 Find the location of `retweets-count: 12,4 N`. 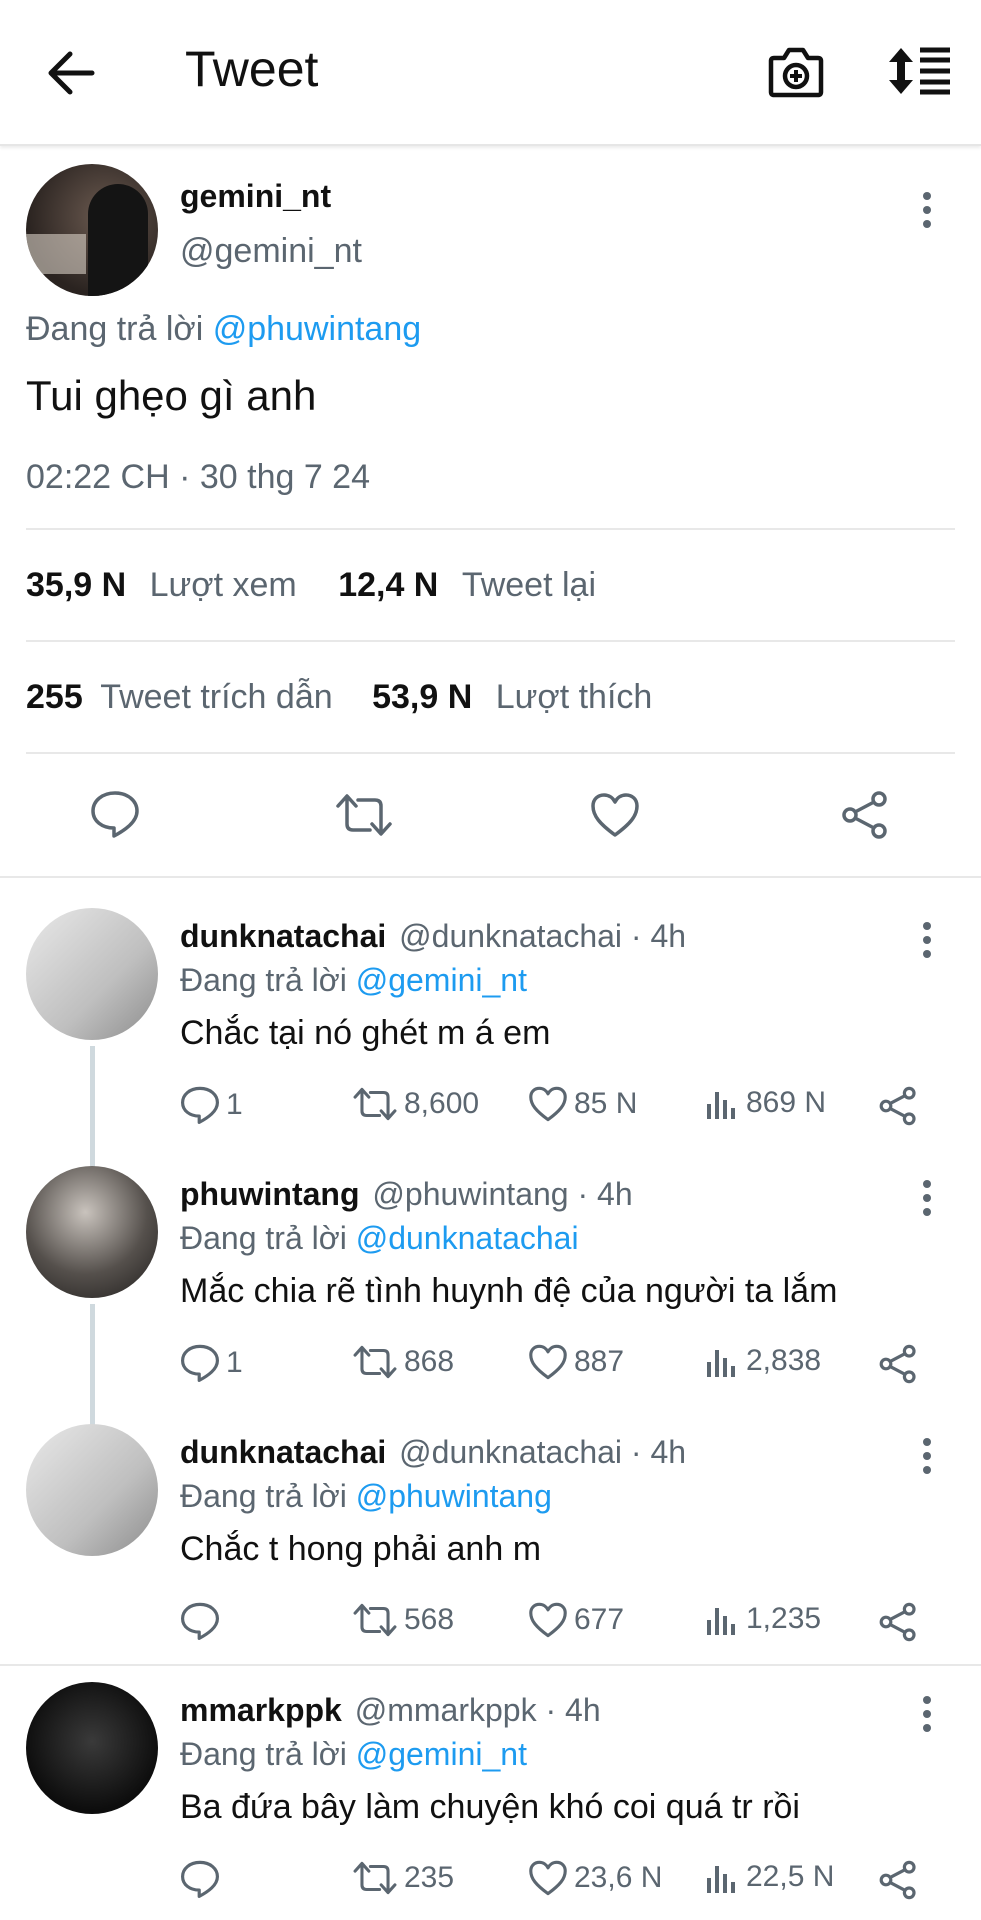

retweets-count: 12,4 N is located at coordinates (388, 585).